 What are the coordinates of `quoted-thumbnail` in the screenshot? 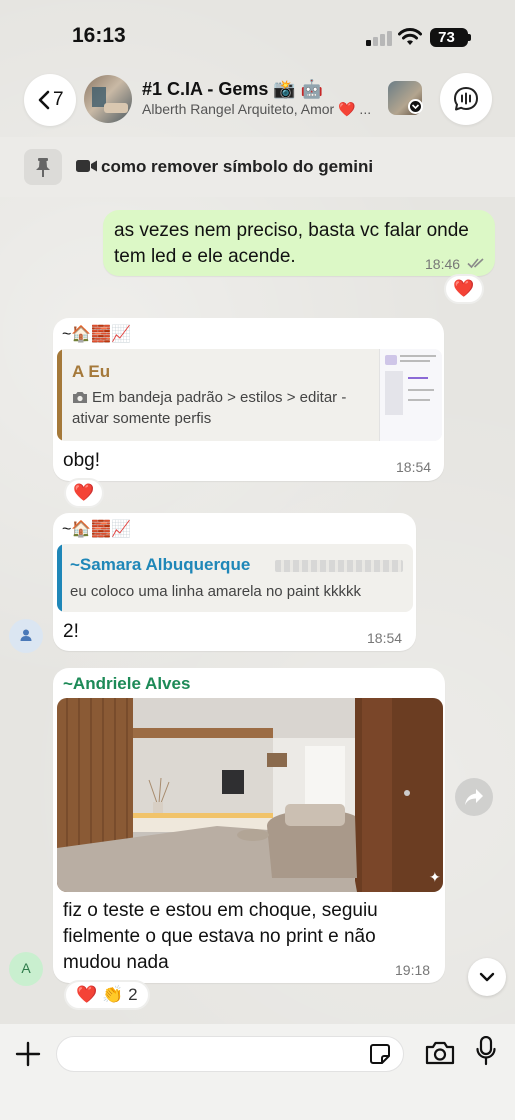 It's located at (410, 395).